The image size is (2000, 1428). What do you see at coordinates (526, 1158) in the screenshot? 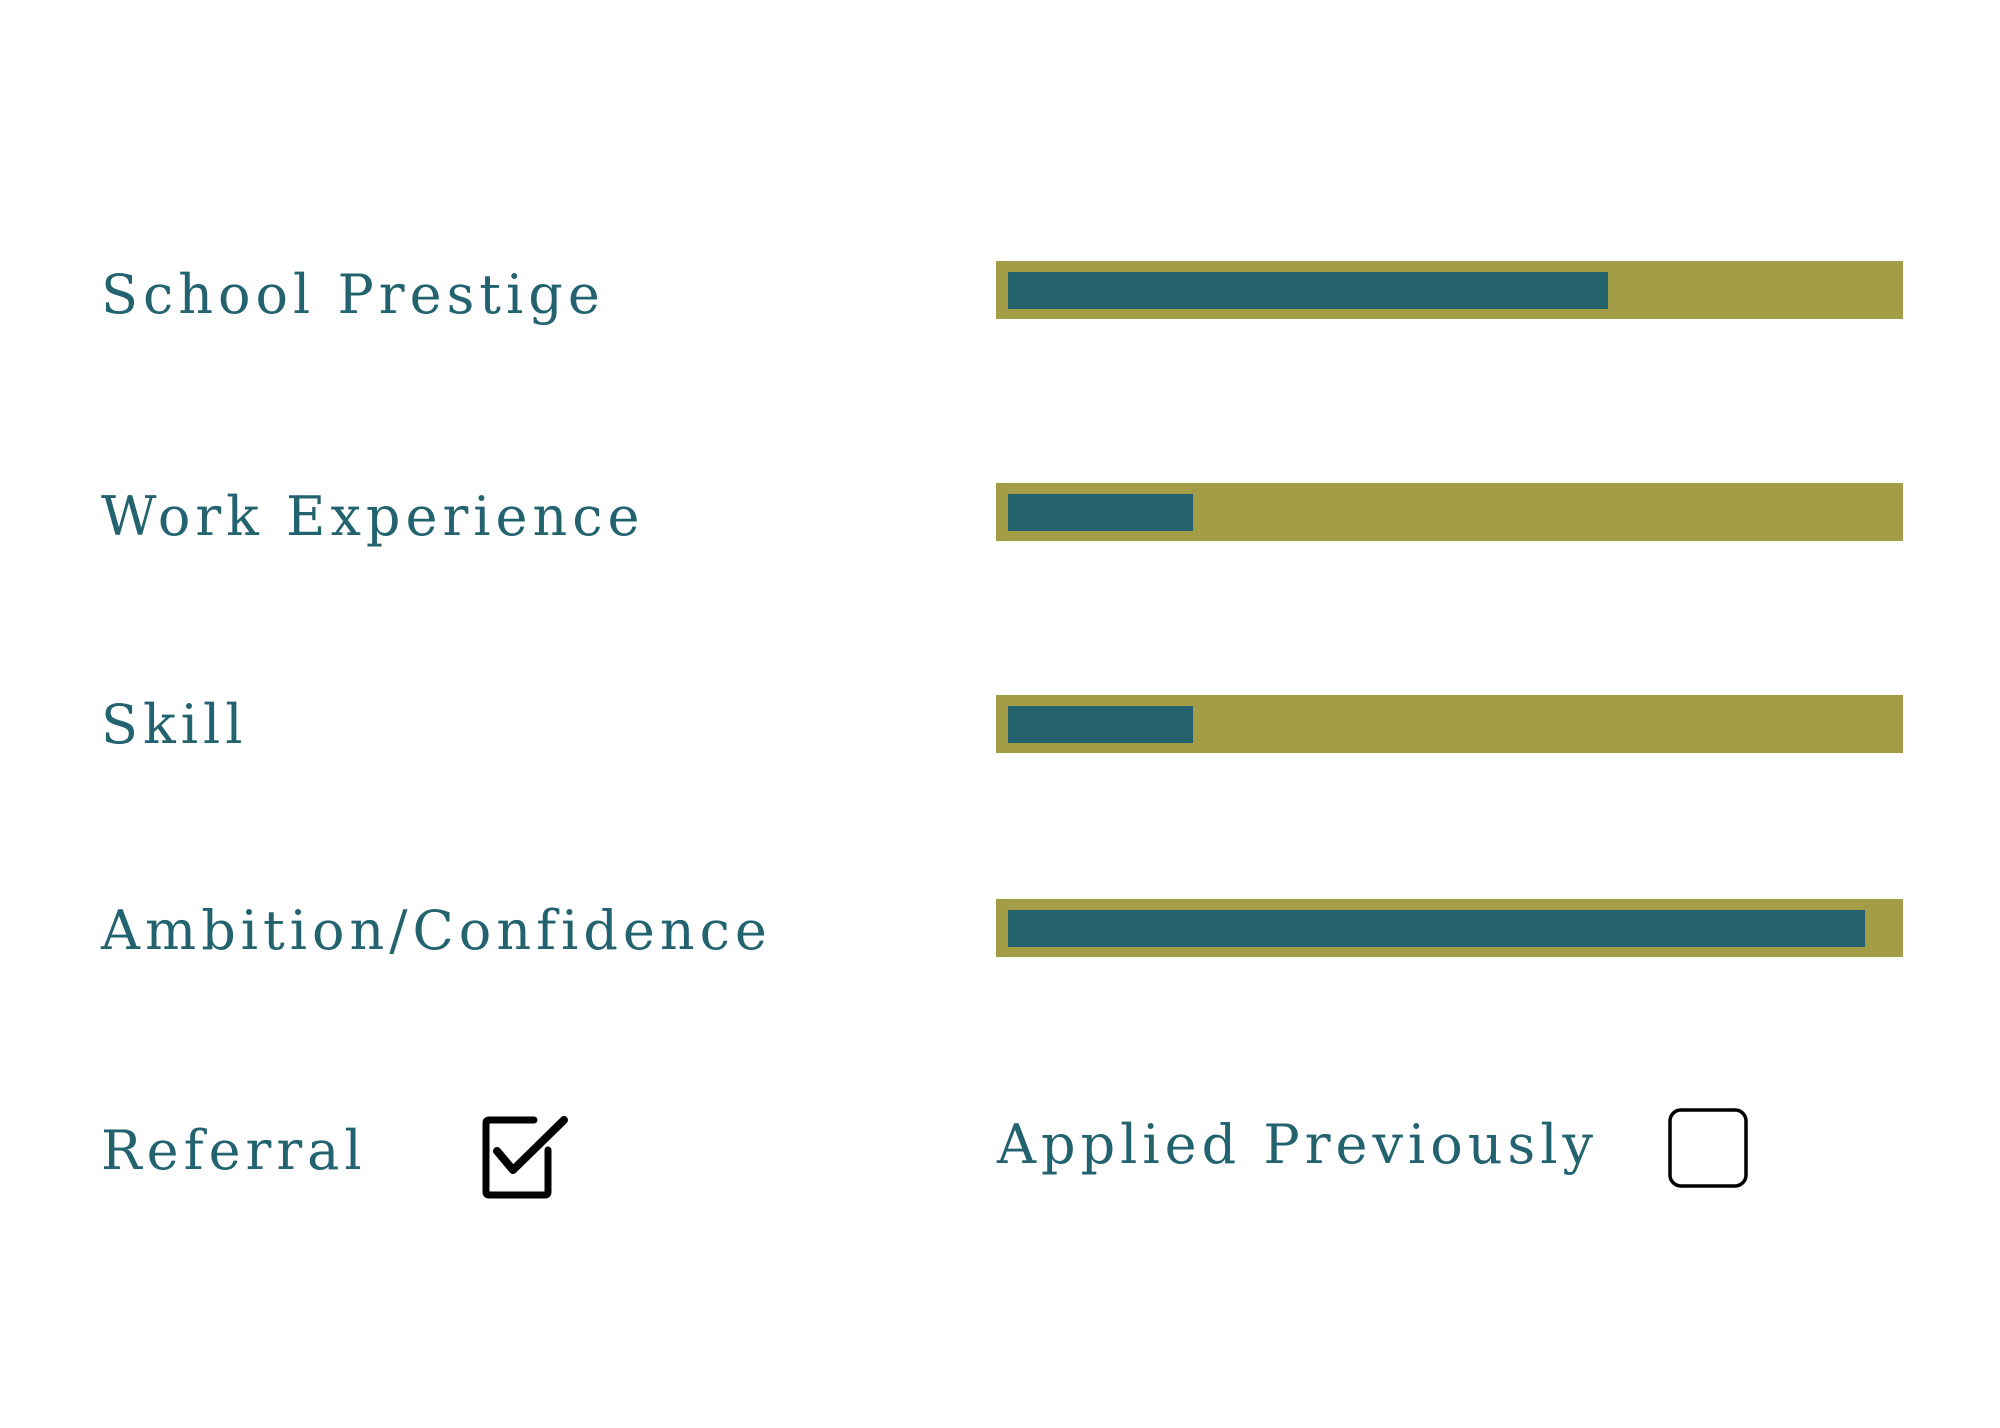
I see `checkbox-checked-icon` at bounding box center [526, 1158].